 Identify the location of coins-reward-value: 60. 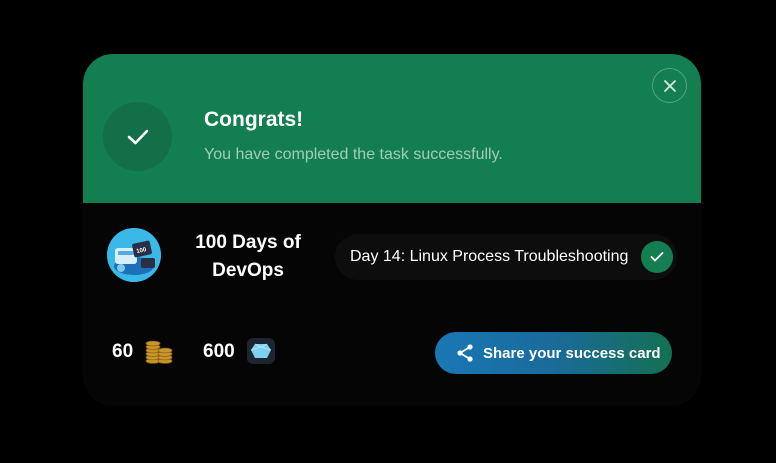
(123, 351).